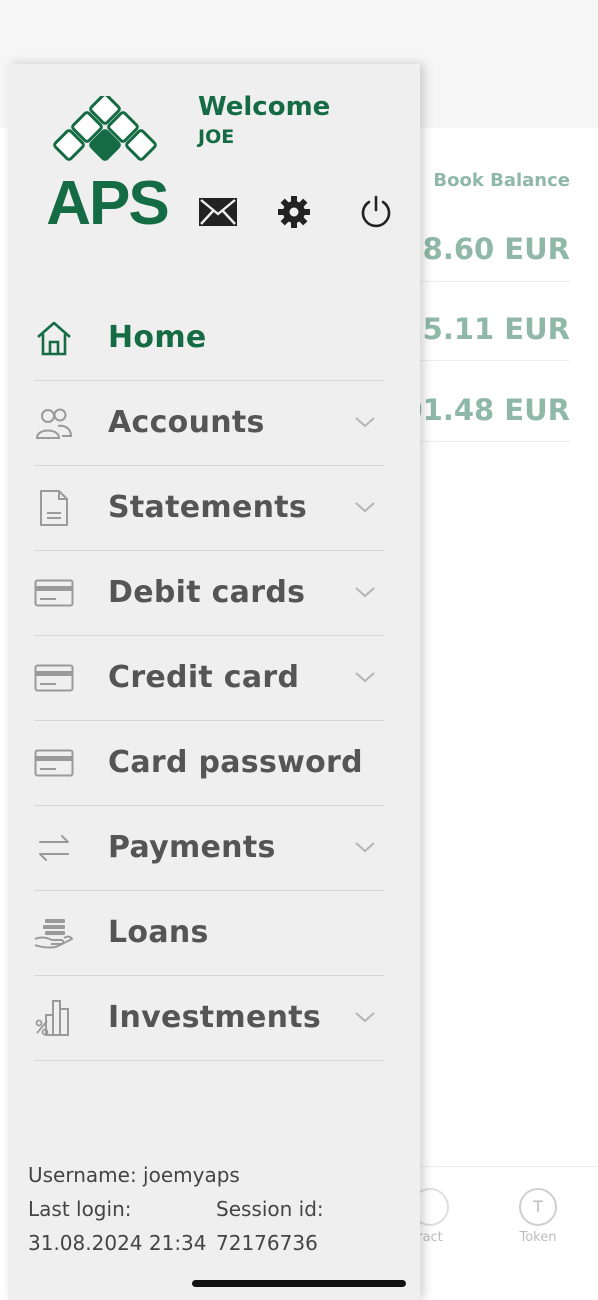 This screenshot has width=598, height=1300. I want to click on menu-item-investments: Investments, so click(209, 1018).